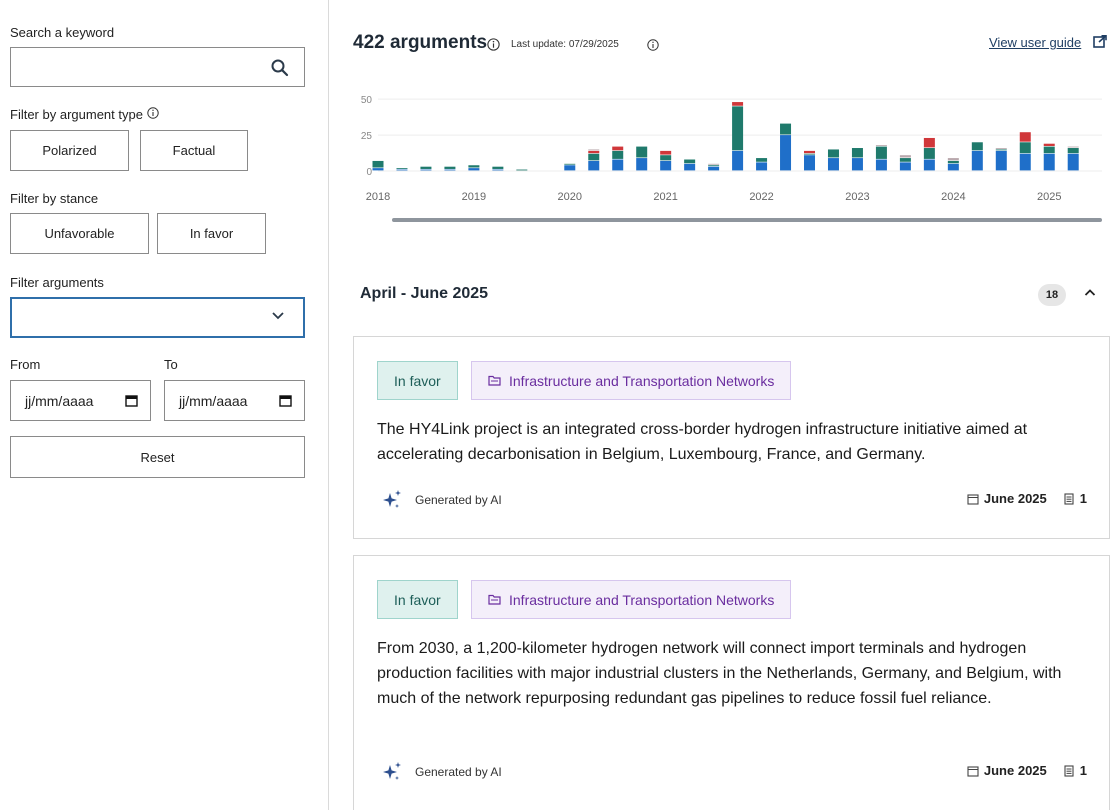  What do you see at coordinates (1019, 770) in the screenshot?
I see `card-meta: June 2025 1` at bounding box center [1019, 770].